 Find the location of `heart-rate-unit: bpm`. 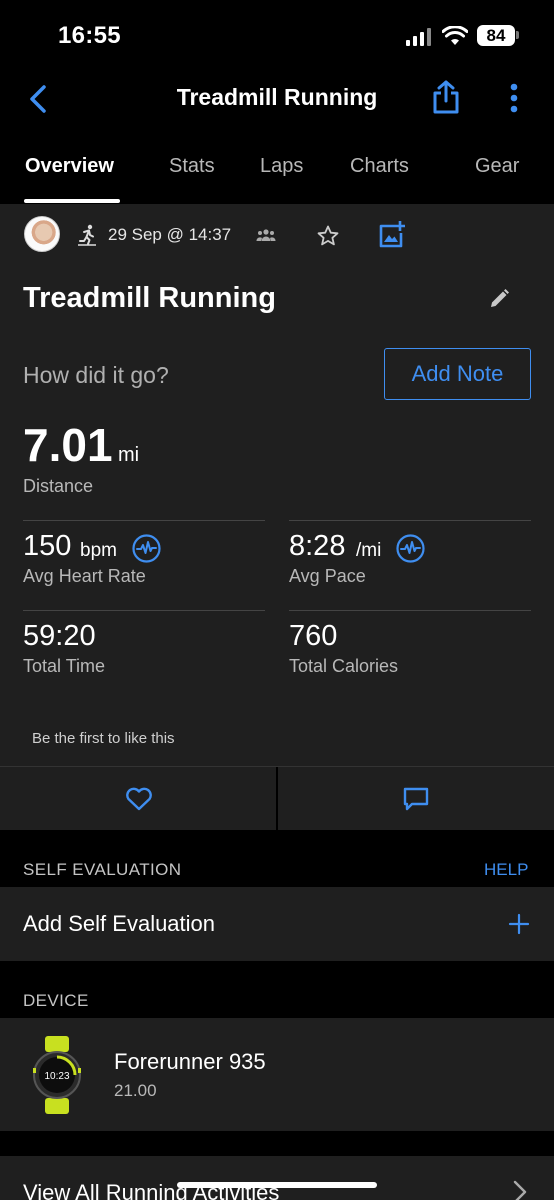

heart-rate-unit: bpm is located at coordinates (98, 550).